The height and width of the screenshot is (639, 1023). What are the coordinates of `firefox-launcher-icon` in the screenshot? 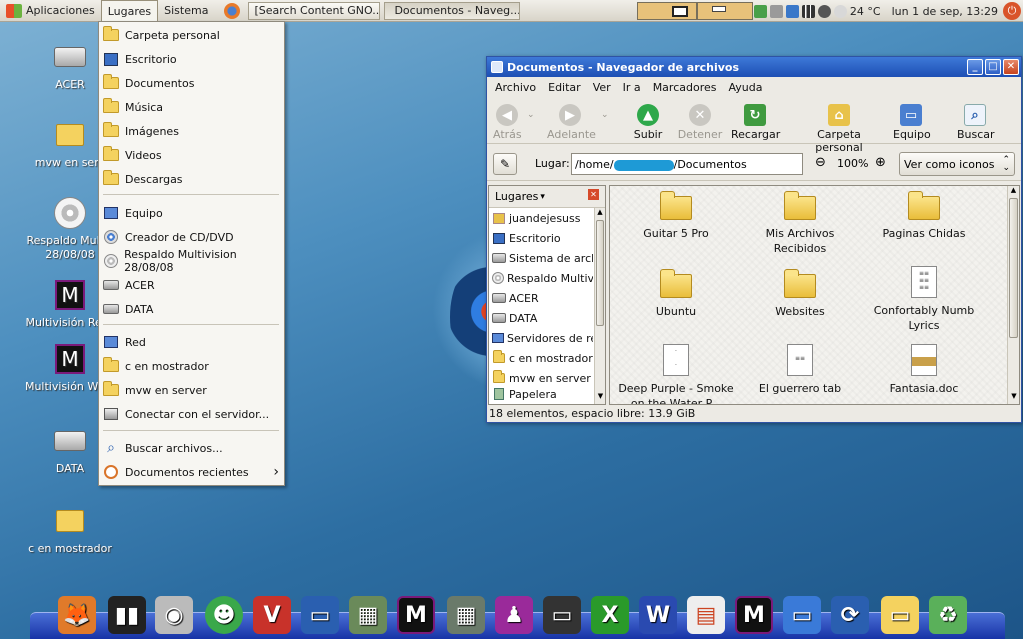 It's located at (232, 10).